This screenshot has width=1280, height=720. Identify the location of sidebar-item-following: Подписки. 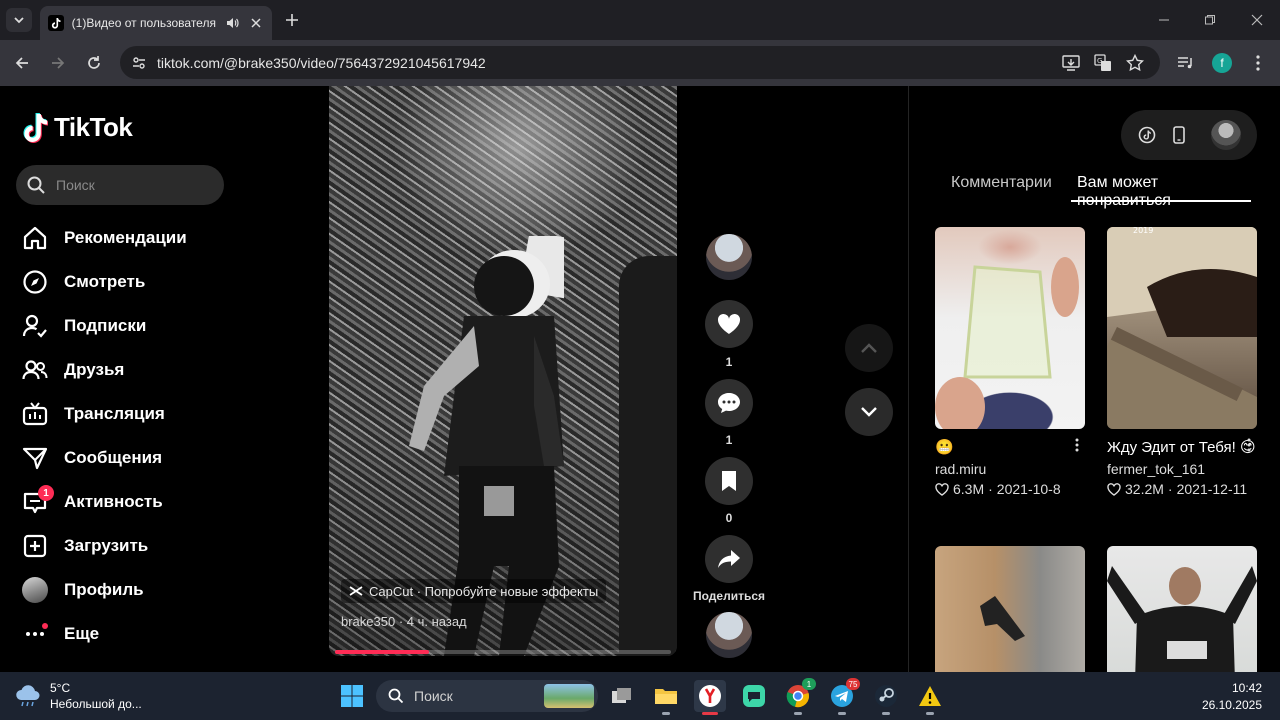
(122, 326).